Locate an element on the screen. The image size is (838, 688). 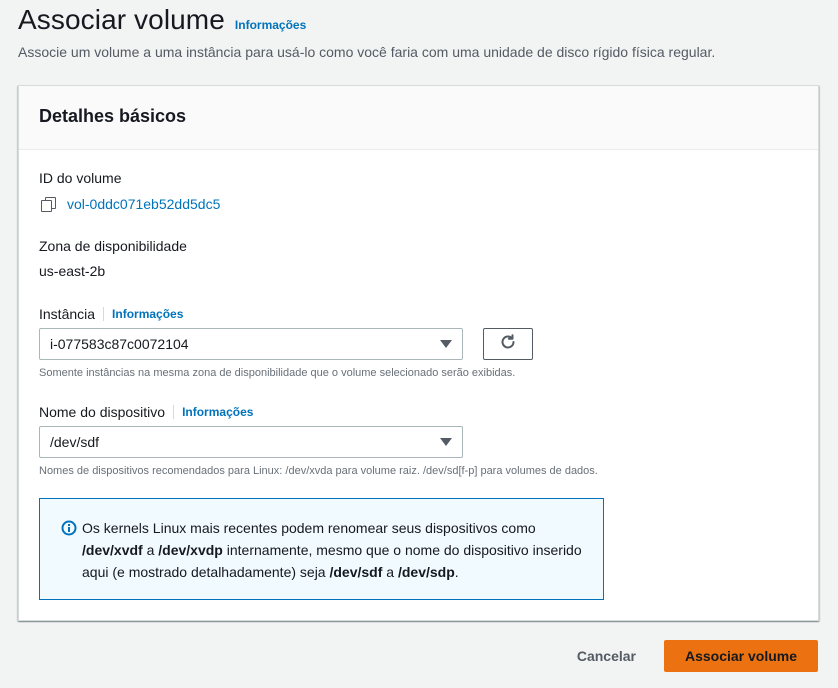
availability-zone-label-text: Zona de disponibilidade is located at coordinates (113, 246).